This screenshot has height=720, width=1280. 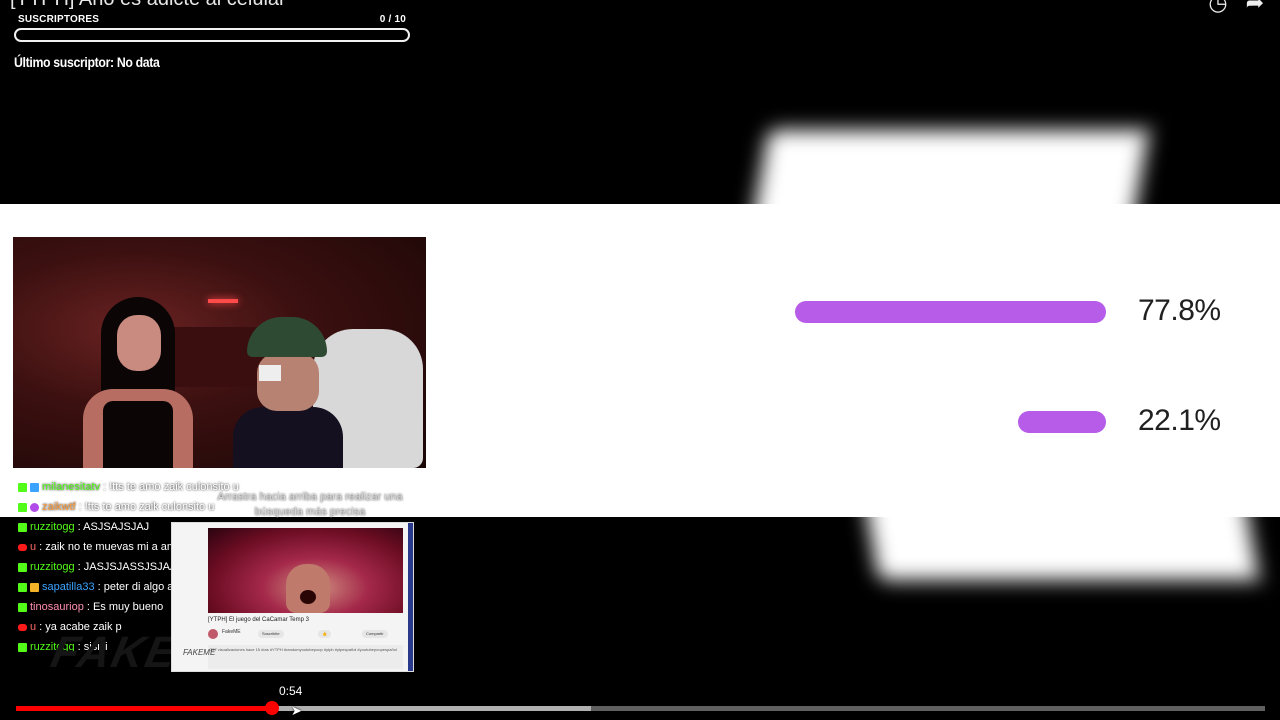 I want to click on clock-icon: ◷, so click(x=1217, y=8).